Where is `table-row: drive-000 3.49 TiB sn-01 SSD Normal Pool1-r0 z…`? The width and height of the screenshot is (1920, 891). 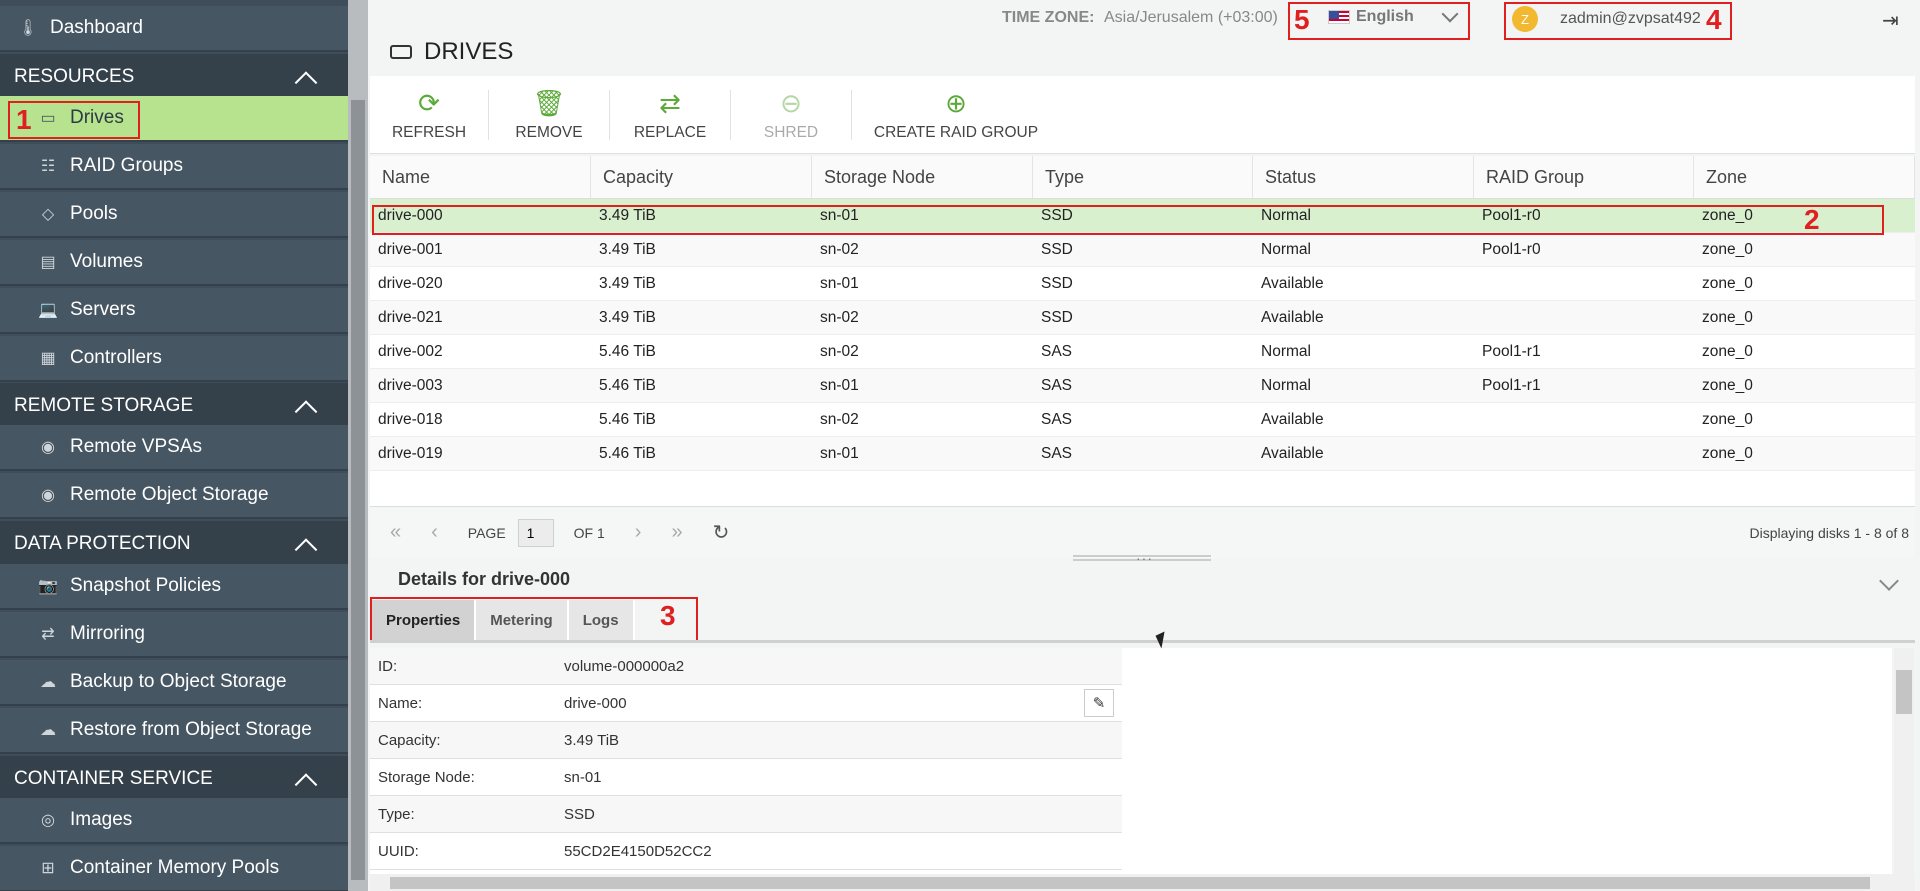 table-row: drive-000 3.49 TiB sn-01 SSD Normal Pool1-r0 z… is located at coordinates (1142, 216).